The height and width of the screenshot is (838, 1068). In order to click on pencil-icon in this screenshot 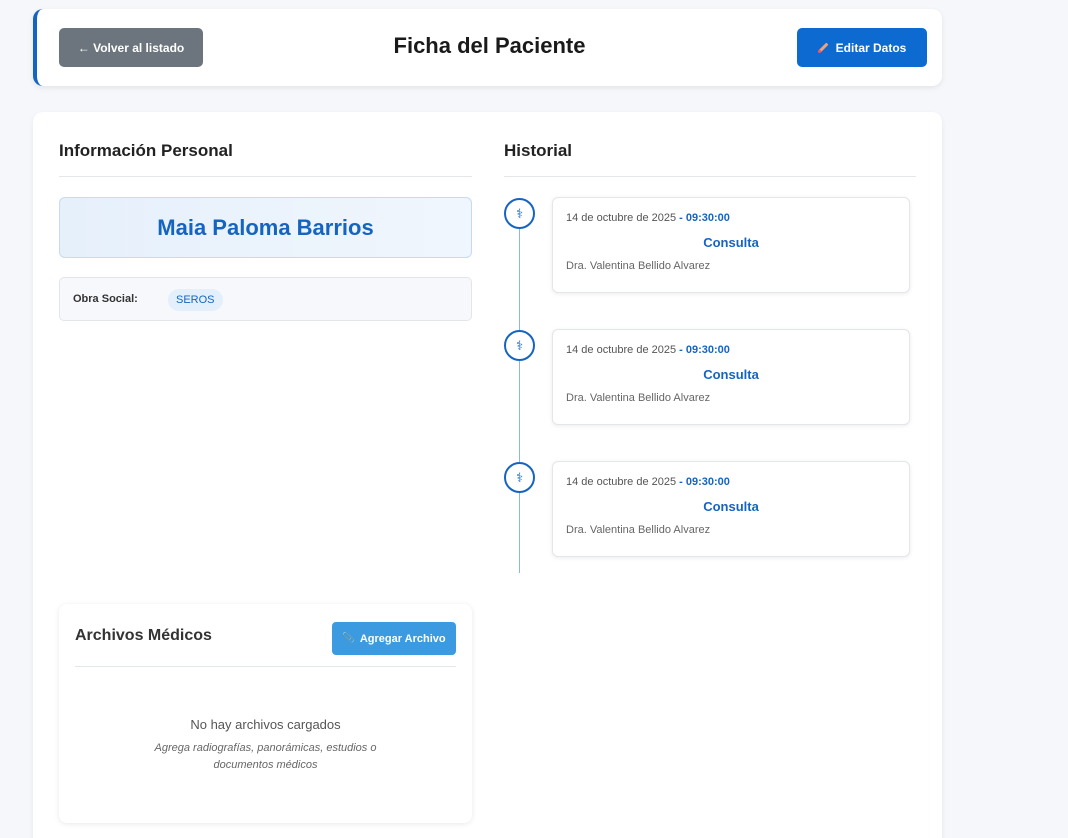, I will do `click(822, 48)`.